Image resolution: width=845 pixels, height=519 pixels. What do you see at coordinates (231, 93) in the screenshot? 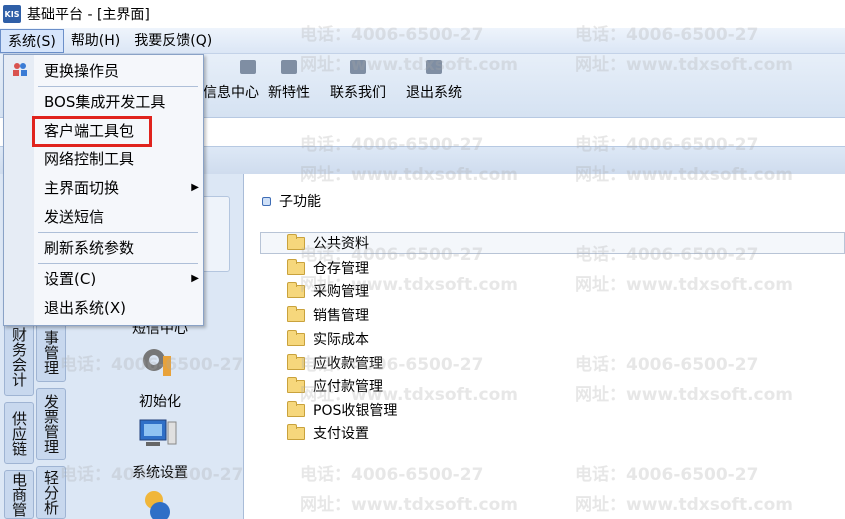
I see `toolbar-label: 信息中心` at bounding box center [231, 93].